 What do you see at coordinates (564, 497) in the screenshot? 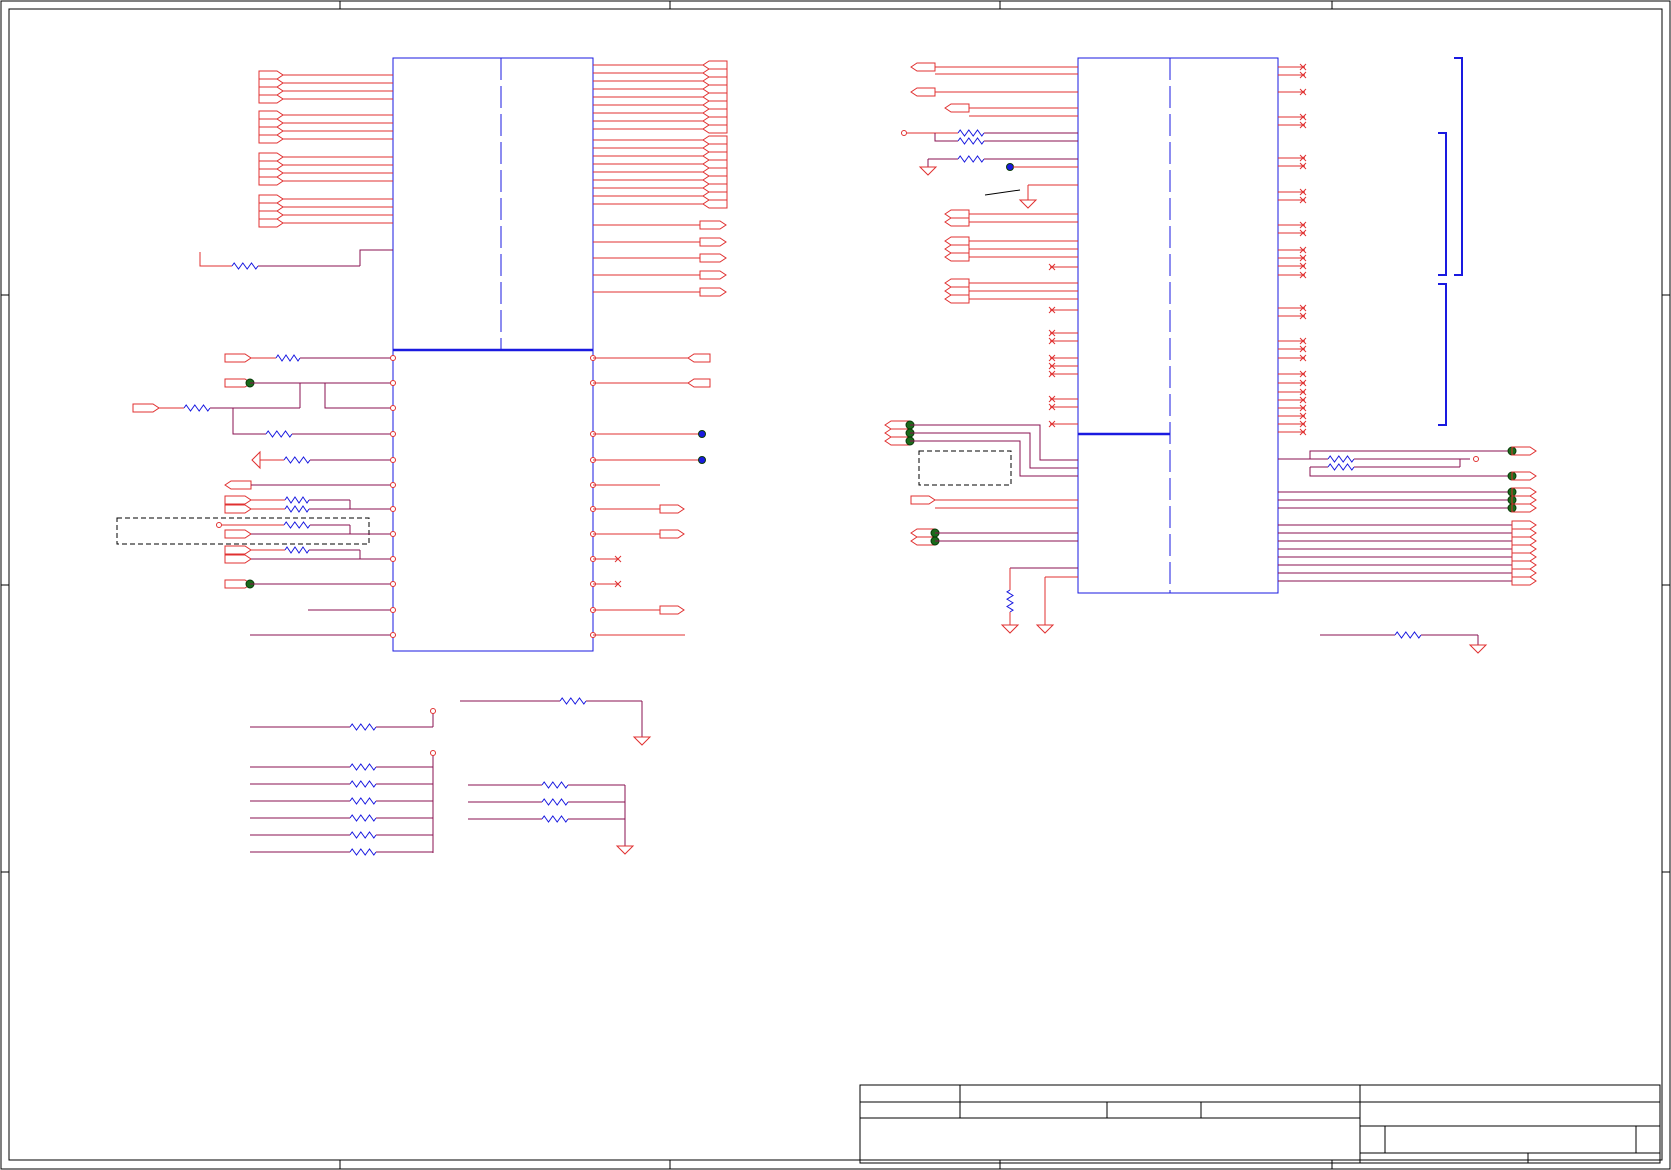
I see `dashed-regions` at bounding box center [564, 497].